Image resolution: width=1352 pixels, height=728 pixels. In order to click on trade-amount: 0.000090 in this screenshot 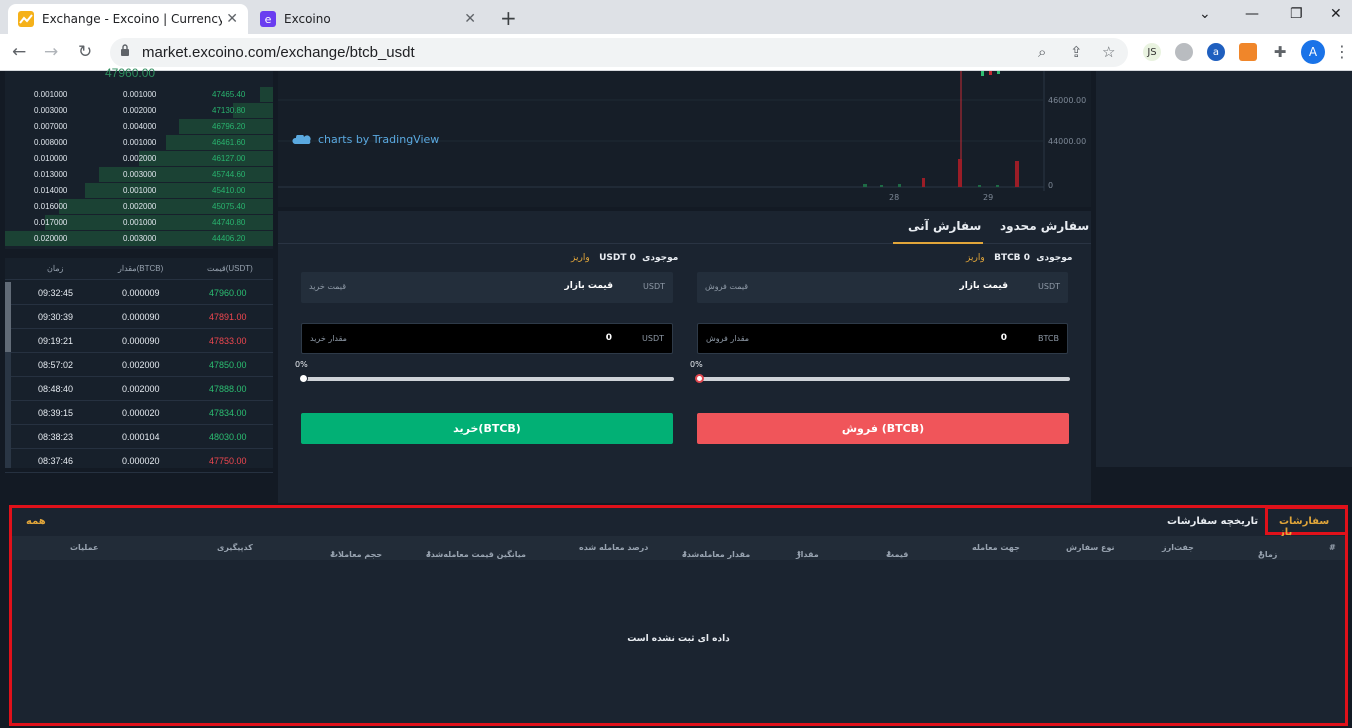, I will do `click(141, 317)`.